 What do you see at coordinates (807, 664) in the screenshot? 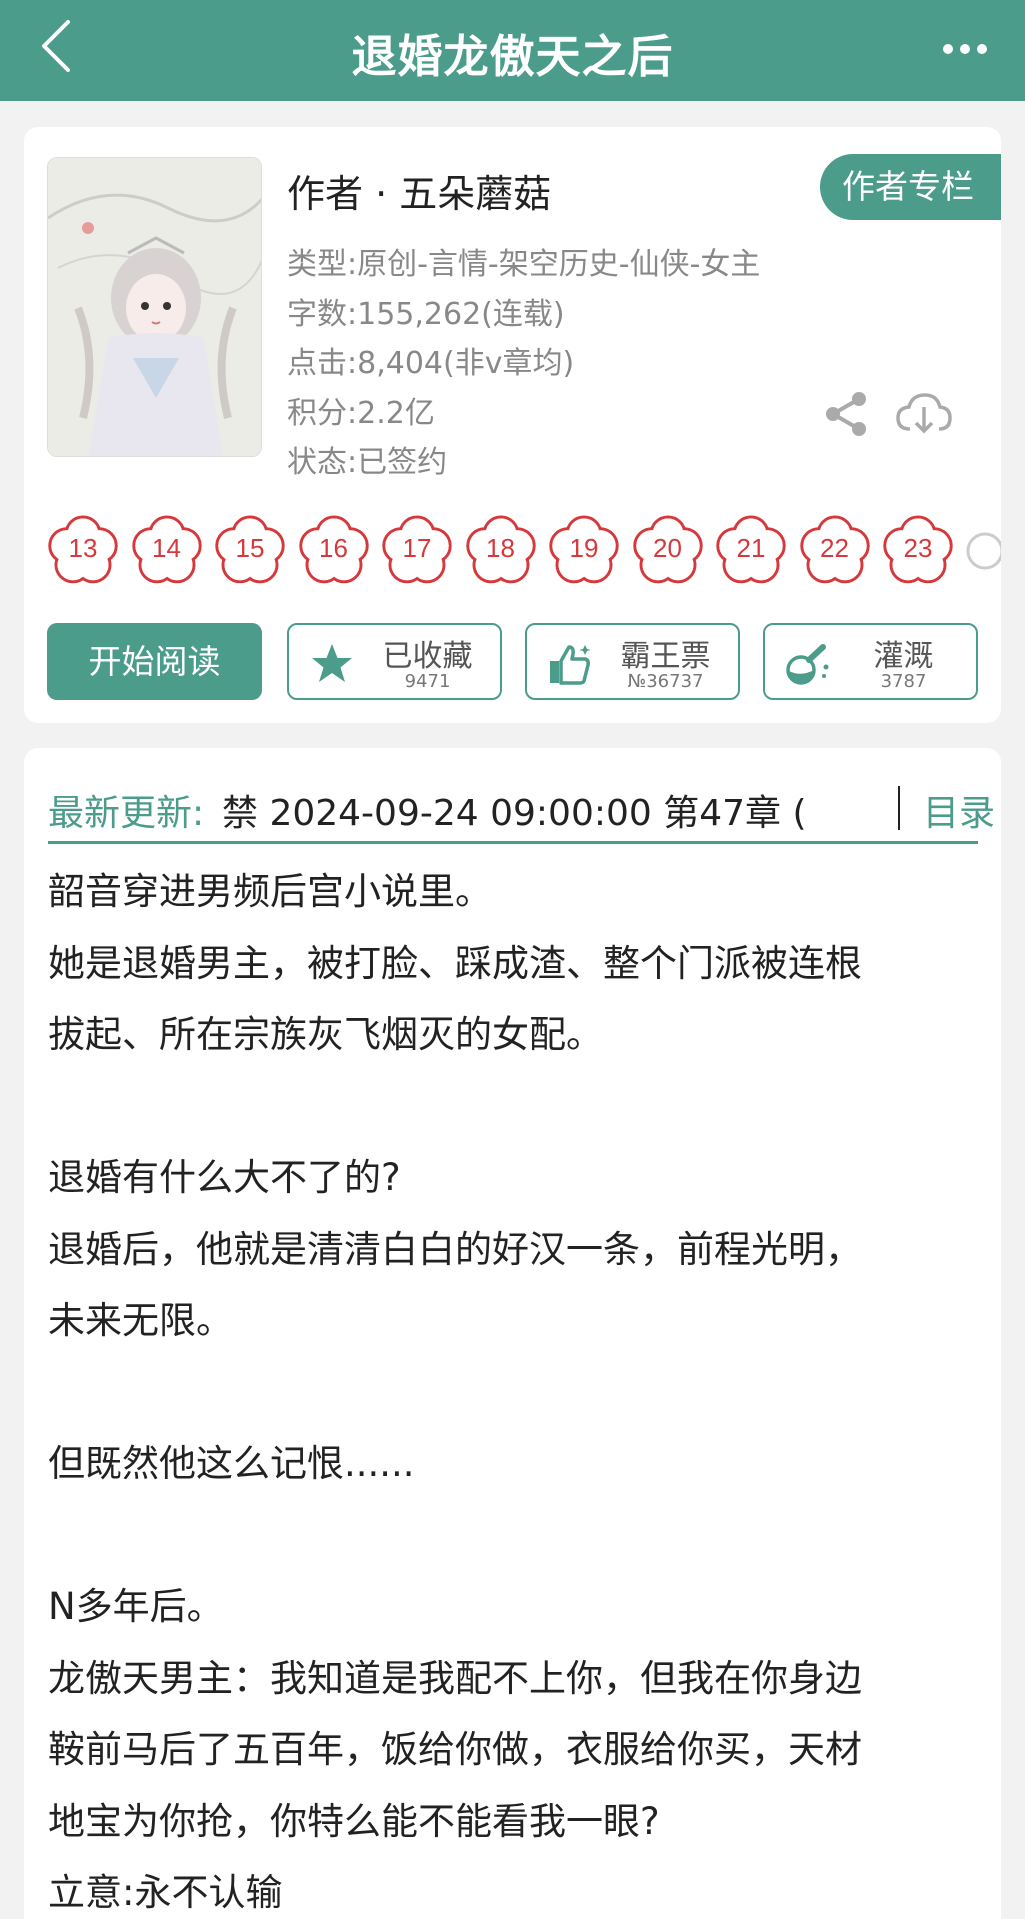
I see `potion-flask-icon` at bounding box center [807, 664].